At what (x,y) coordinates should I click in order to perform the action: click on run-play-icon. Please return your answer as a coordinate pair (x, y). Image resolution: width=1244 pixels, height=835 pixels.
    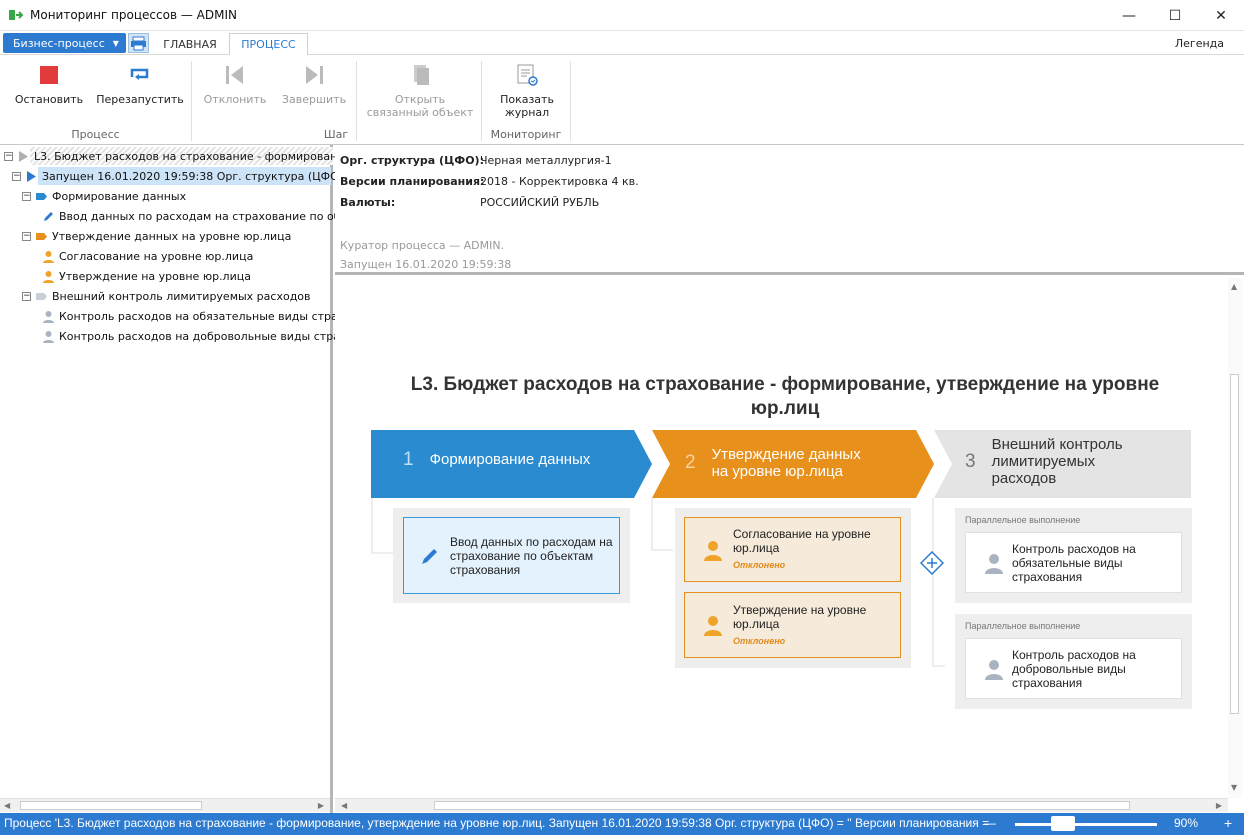
    Looking at the image, I should click on (31, 176).